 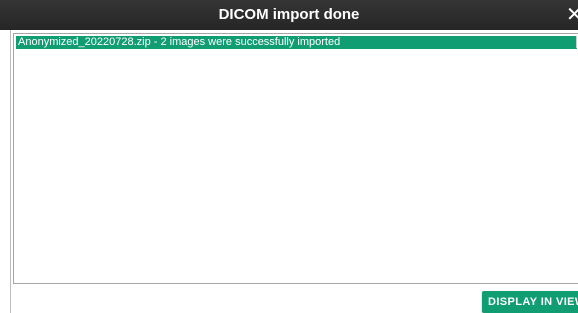 I want to click on dialog-titlebar: DICOM import done ✕, so click(x=289, y=15).